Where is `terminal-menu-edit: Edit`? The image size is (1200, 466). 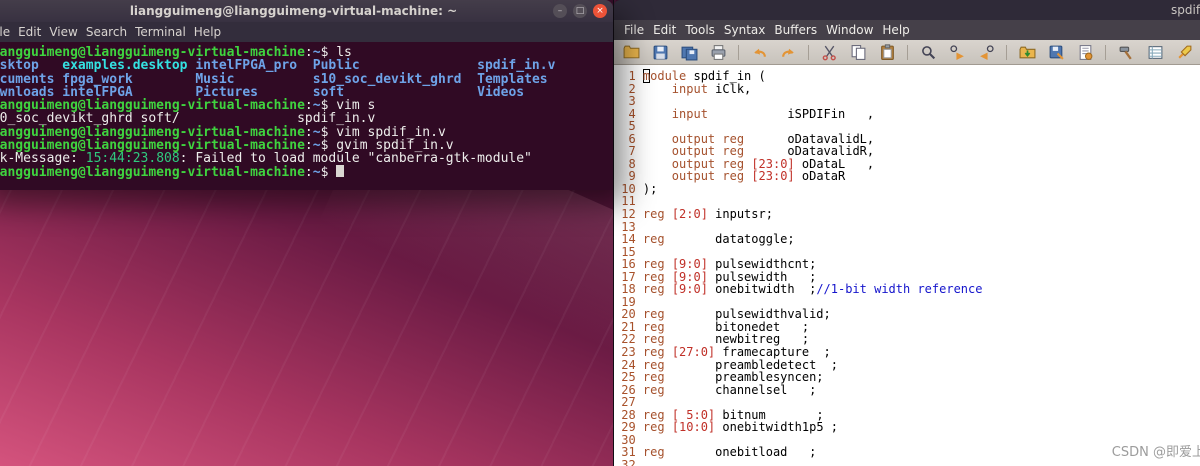 terminal-menu-edit: Edit is located at coordinates (29, 32).